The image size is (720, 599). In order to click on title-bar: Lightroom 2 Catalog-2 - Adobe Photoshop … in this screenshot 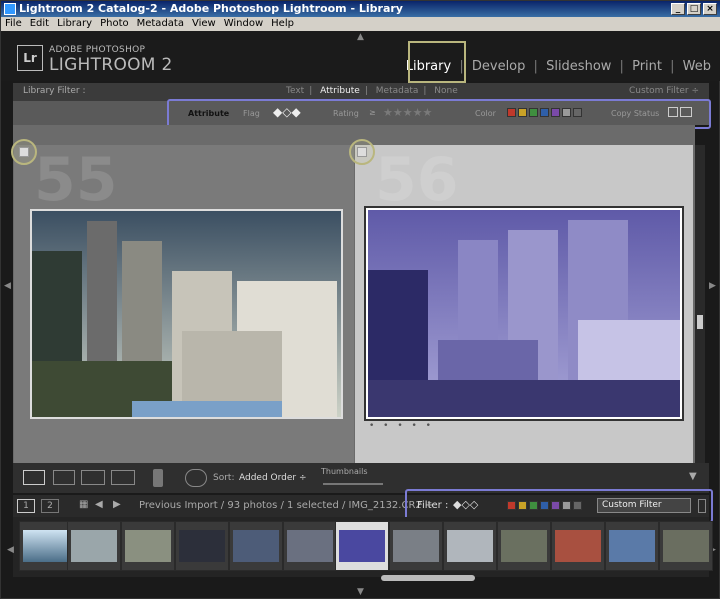, I will do `click(360, 9)`.